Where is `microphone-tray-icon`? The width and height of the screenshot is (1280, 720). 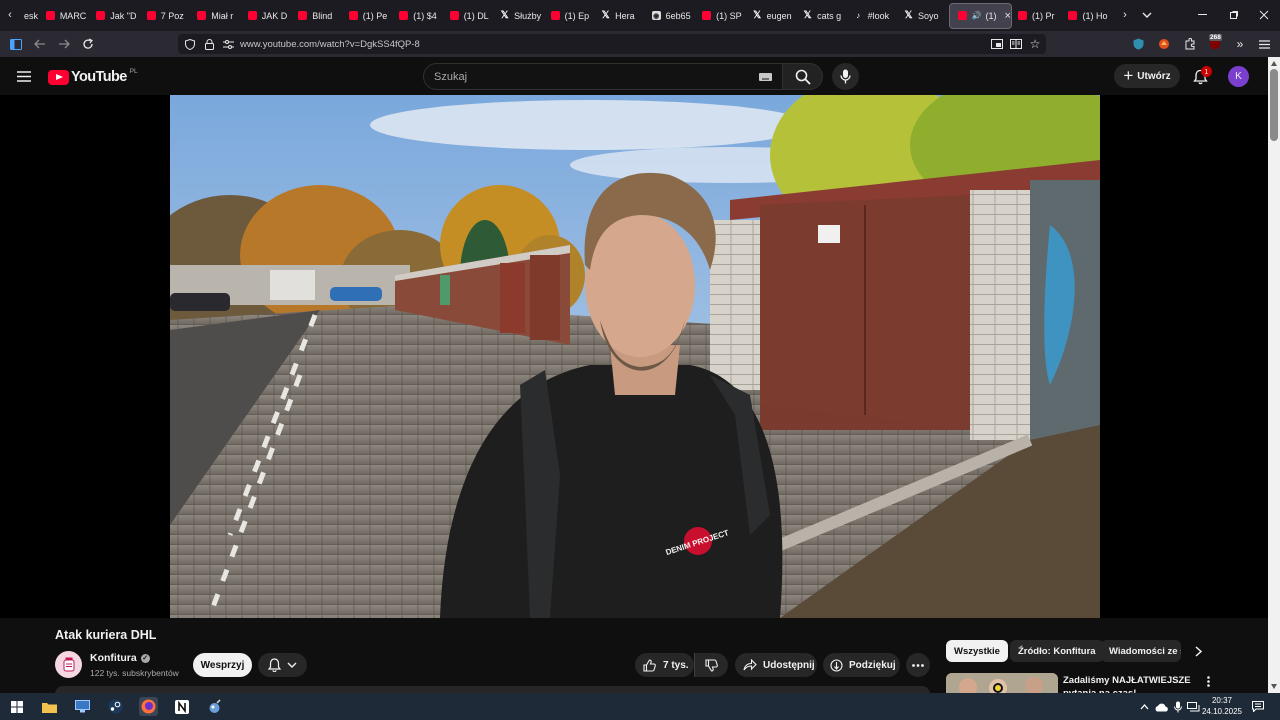
microphone-tray-icon is located at coordinates (1178, 707).